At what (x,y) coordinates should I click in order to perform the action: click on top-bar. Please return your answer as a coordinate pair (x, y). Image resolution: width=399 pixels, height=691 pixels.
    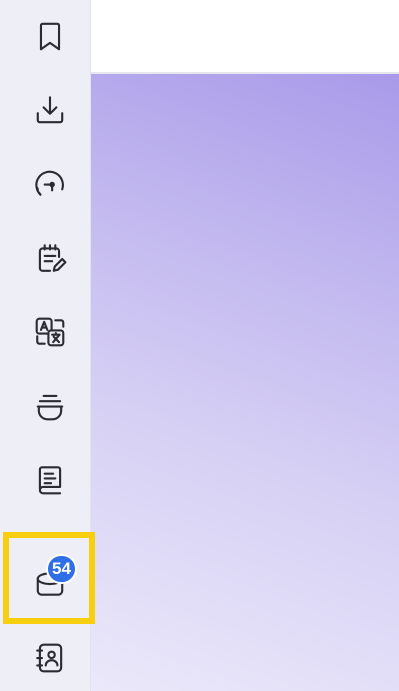
    Looking at the image, I should click on (245, 37).